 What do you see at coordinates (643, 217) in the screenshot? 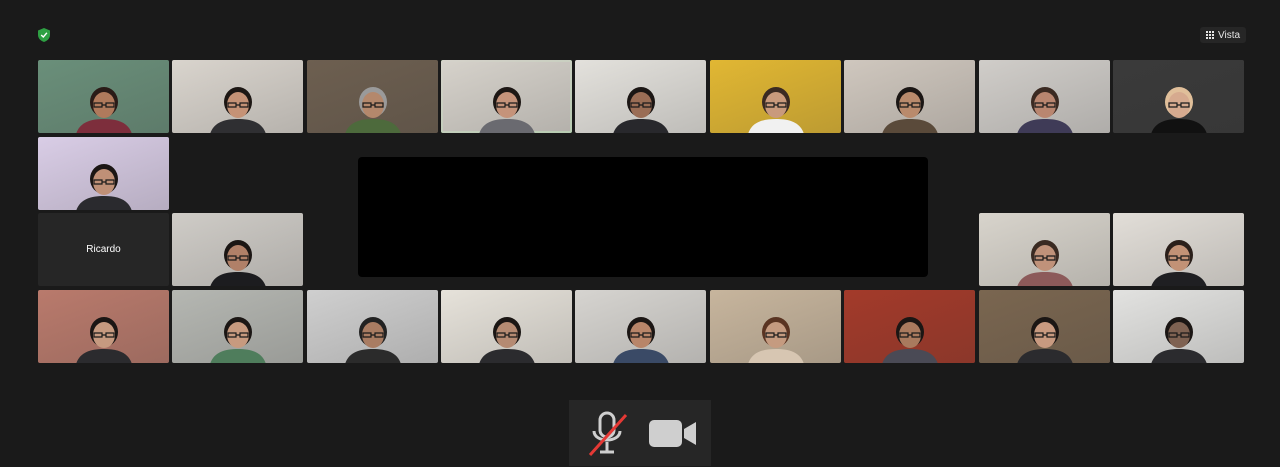
I see `redacted-shared-screen` at bounding box center [643, 217].